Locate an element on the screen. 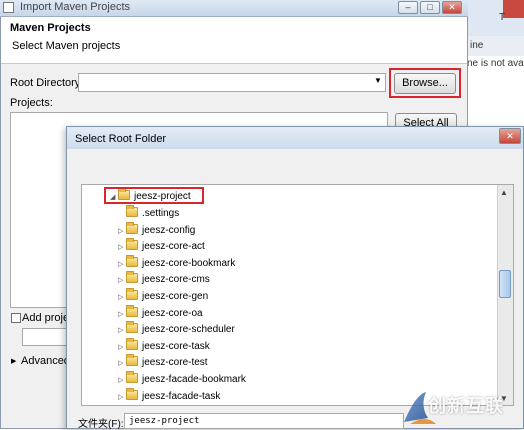 Image resolution: width=524 pixels, height=430 pixels. tree-item-label: jeesz-core-act is located at coordinates (173, 247).